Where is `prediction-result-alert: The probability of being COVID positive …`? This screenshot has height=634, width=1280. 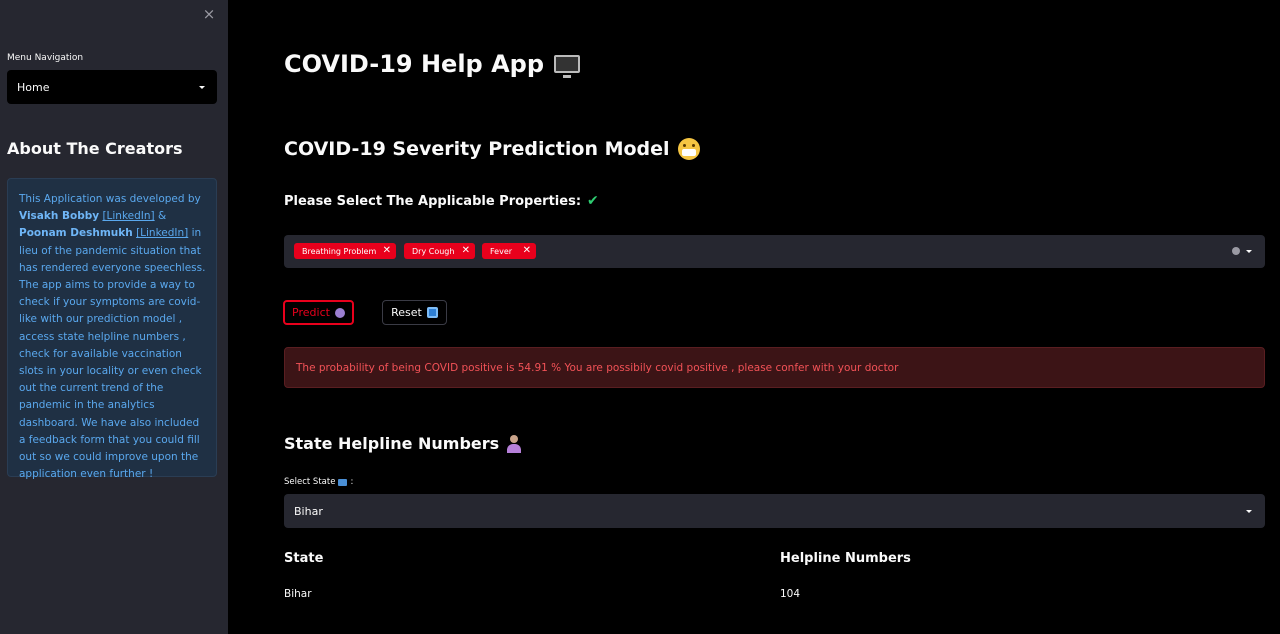
prediction-result-alert: The probability of being COVID positive … is located at coordinates (774, 367).